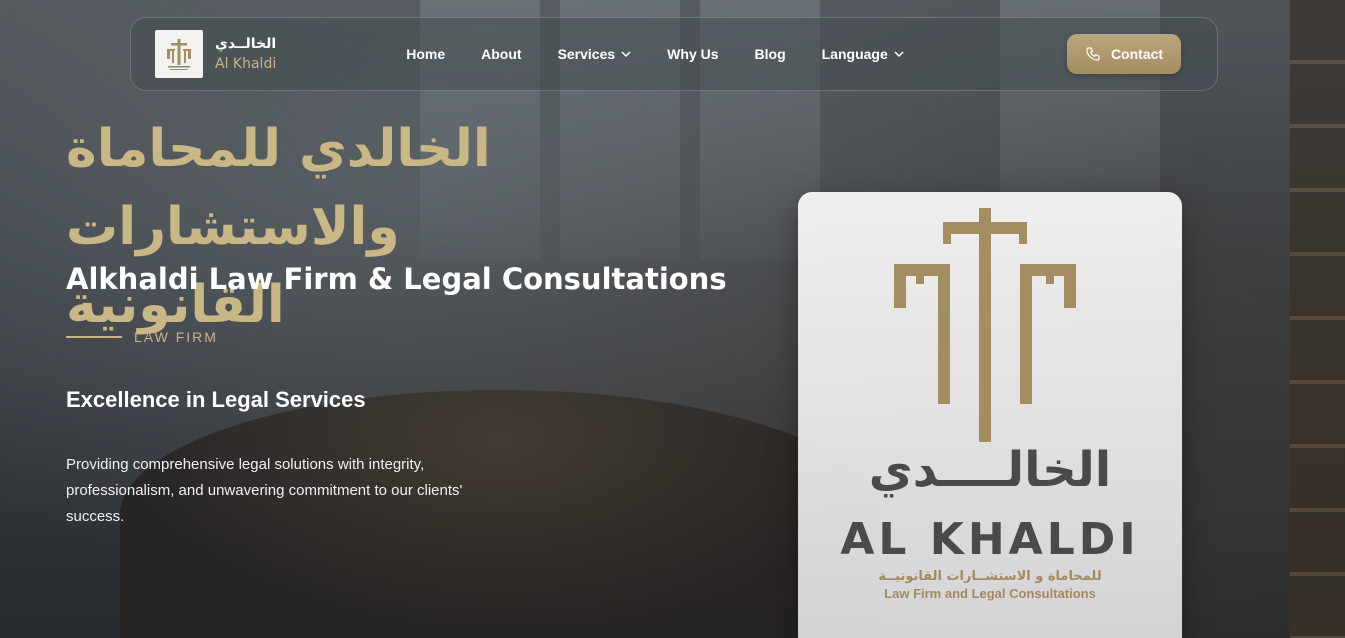 The width and height of the screenshot is (1345, 638). I want to click on nav-blog: Blog, so click(770, 54).